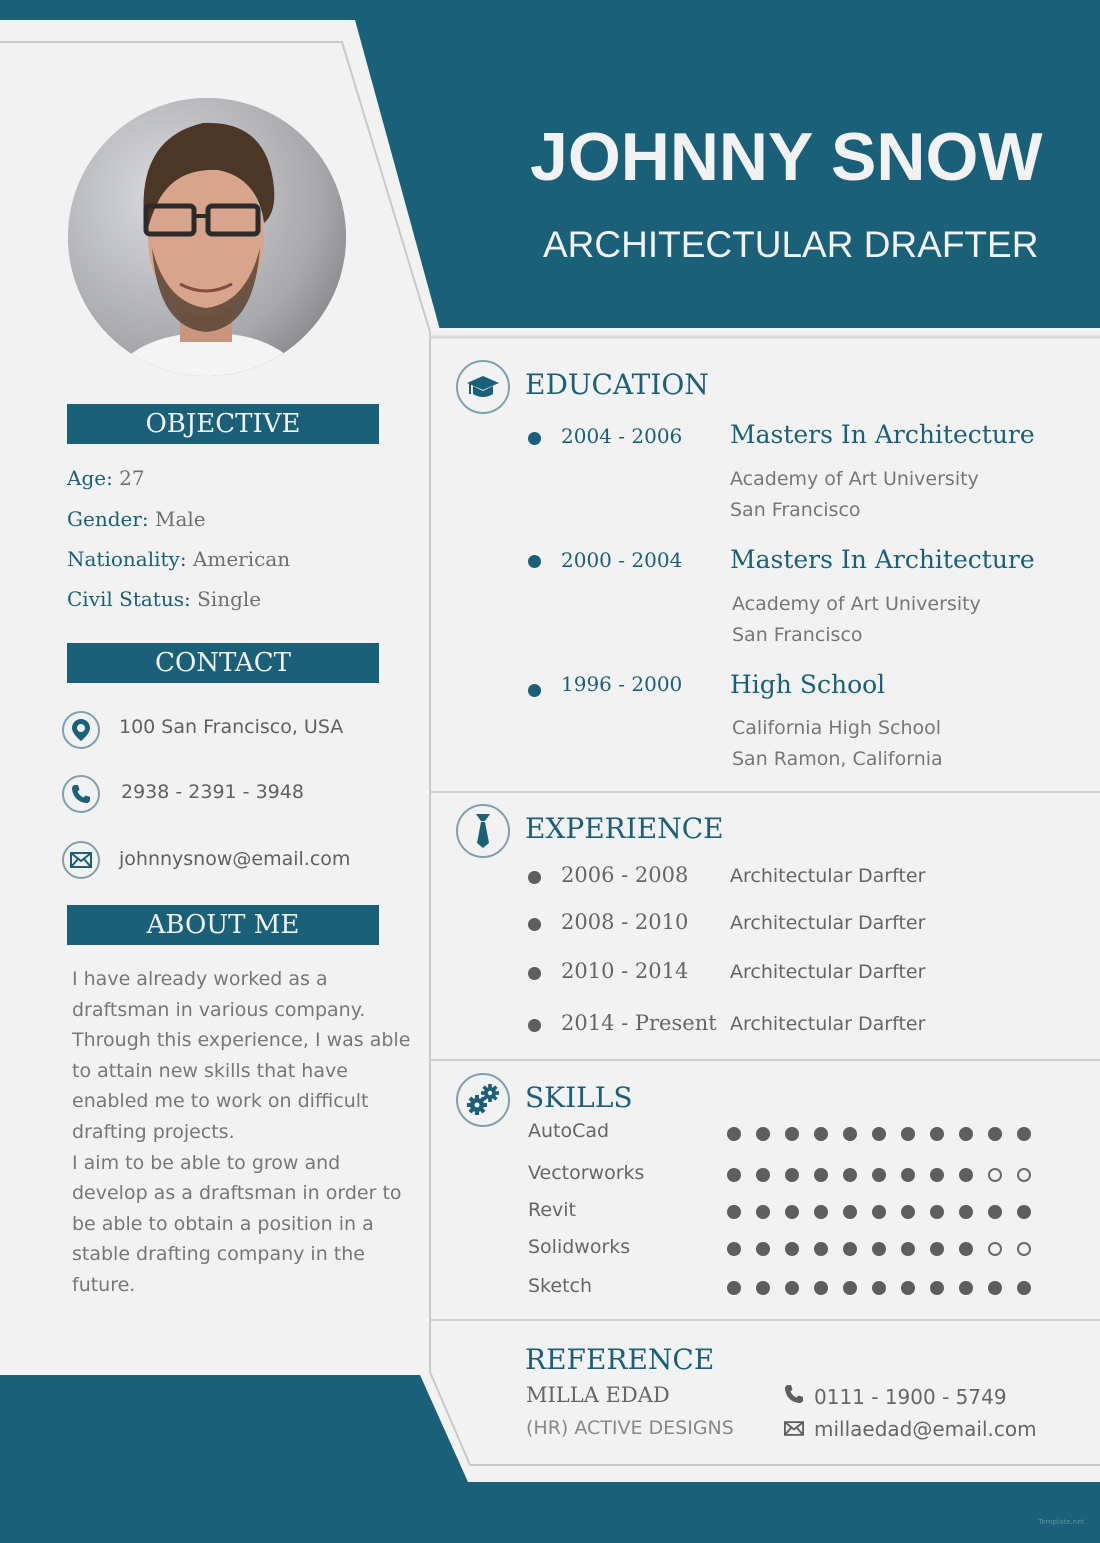 Image resolution: width=1100 pixels, height=1543 pixels. Describe the element at coordinates (622, 684) in the screenshot. I see `education-years: 1996 - 2000` at that location.